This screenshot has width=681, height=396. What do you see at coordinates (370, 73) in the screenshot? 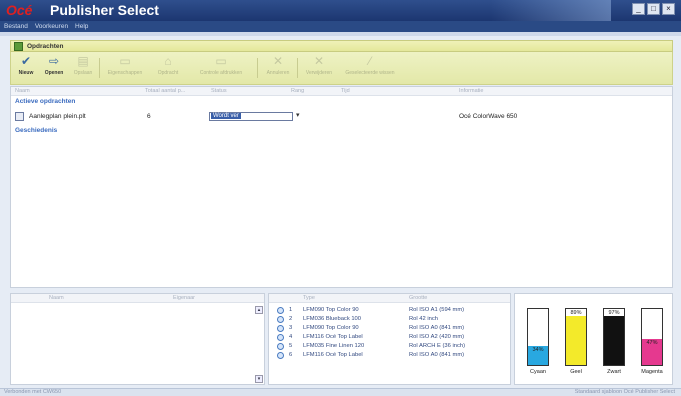
I see `clear-selected-button-label: Geselecteerde wissen` at bounding box center [370, 73].